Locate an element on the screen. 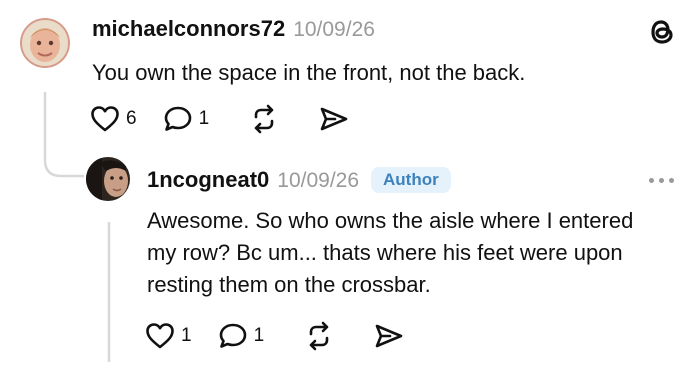 This screenshot has width=700, height=370. reply-post-header: 1ncogneat0 10/09/26 Author is located at coordinates (299, 181).